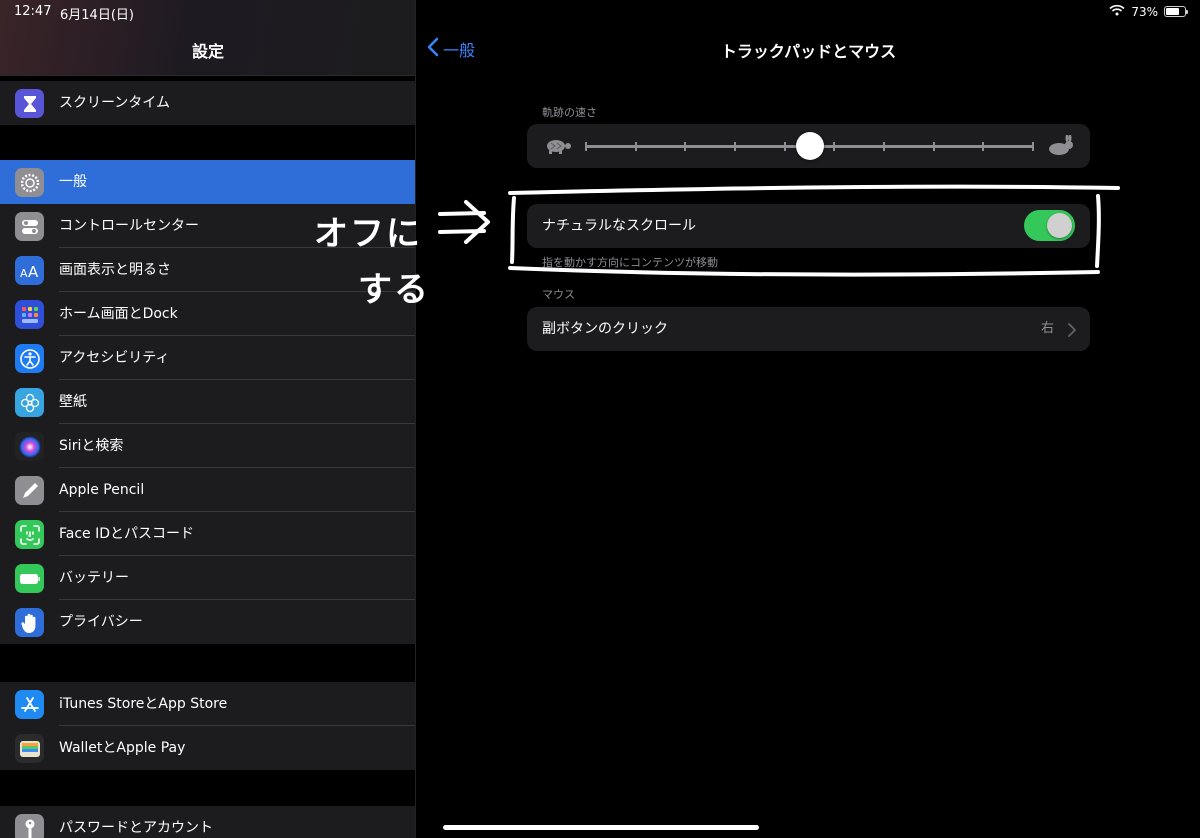  What do you see at coordinates (29, 103) in the screenshot?
I see `hourglass-icon` at bounding box center [29, 103].